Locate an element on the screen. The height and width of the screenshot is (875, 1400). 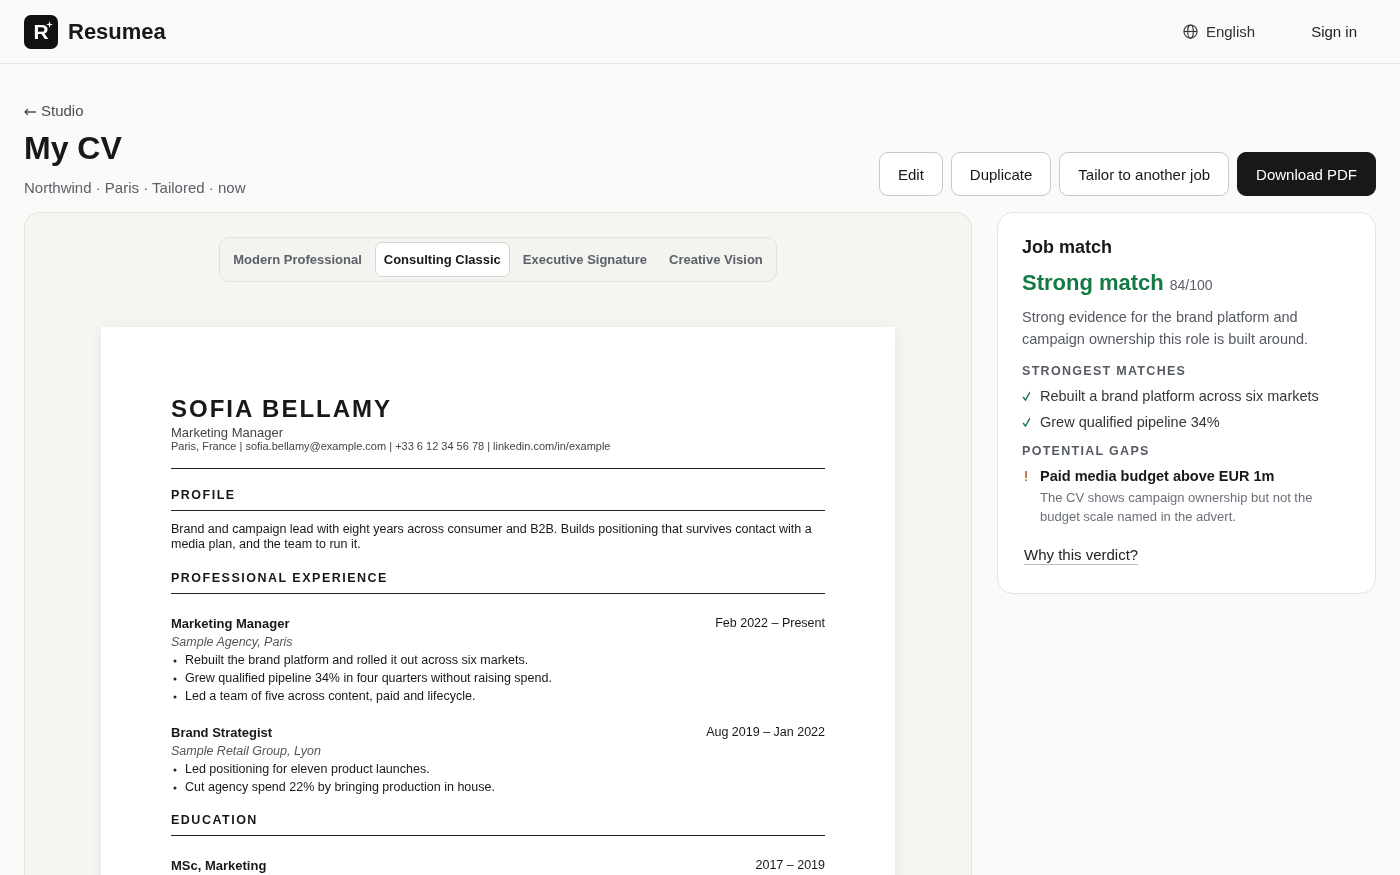
bullet-text: Grew qualified pipeline 34% in four quarters without raising spend. is located at coordinates (368, 678).